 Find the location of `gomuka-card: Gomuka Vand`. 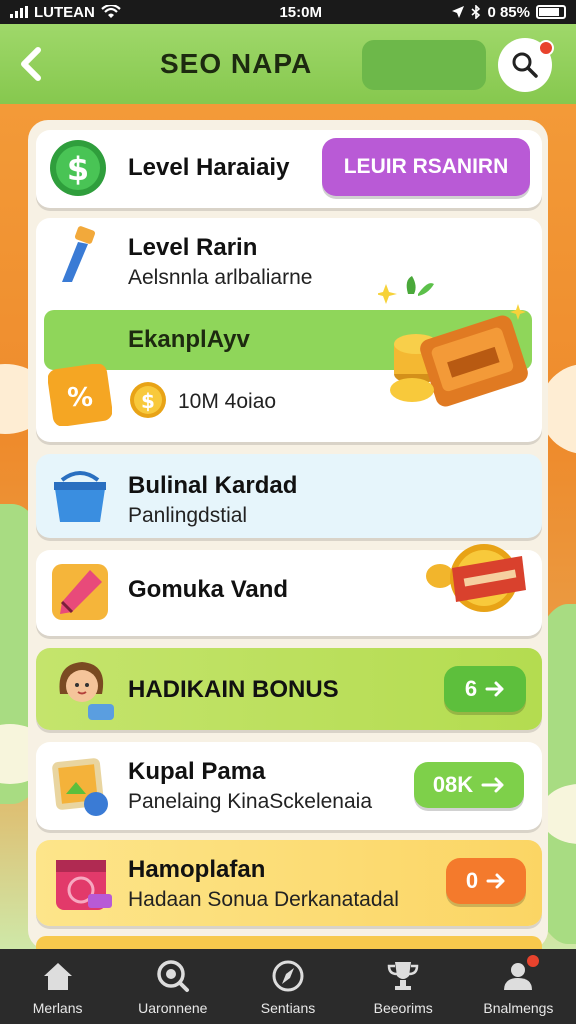

gomuka-card: Gomuka Vand is located at coordinates (289, 590).